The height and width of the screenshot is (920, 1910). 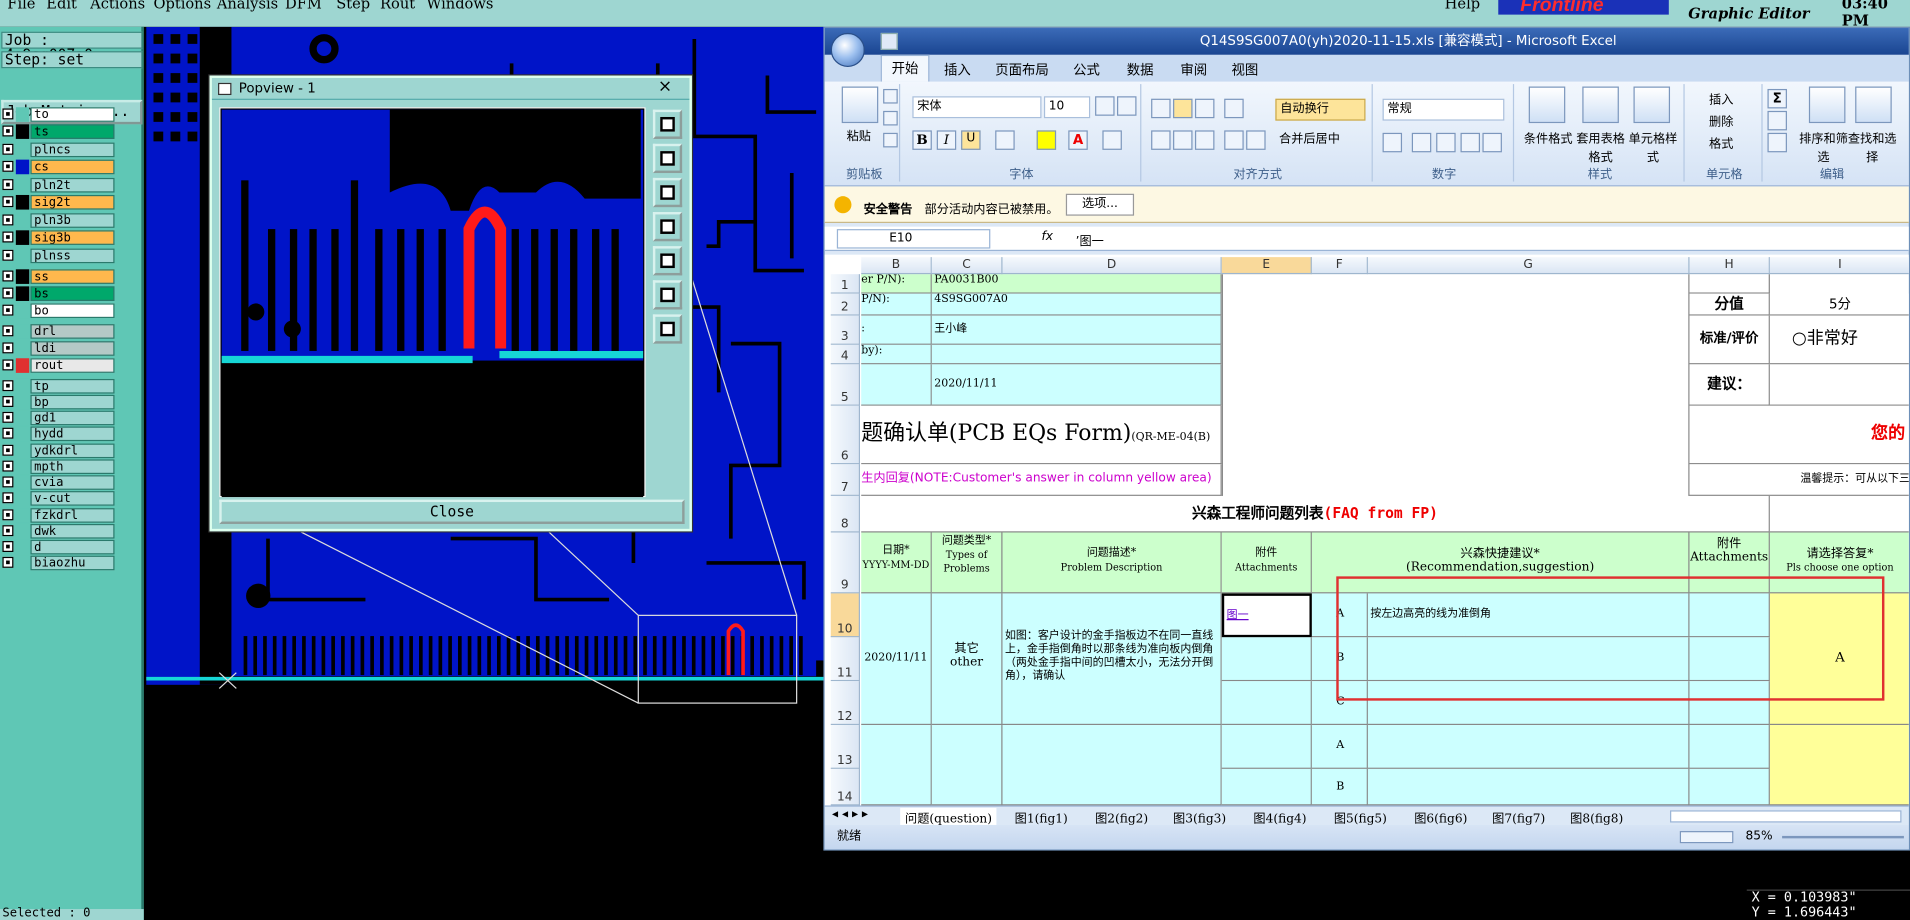 I want to click on tab-home: 开始, so click(x=905, y=68).